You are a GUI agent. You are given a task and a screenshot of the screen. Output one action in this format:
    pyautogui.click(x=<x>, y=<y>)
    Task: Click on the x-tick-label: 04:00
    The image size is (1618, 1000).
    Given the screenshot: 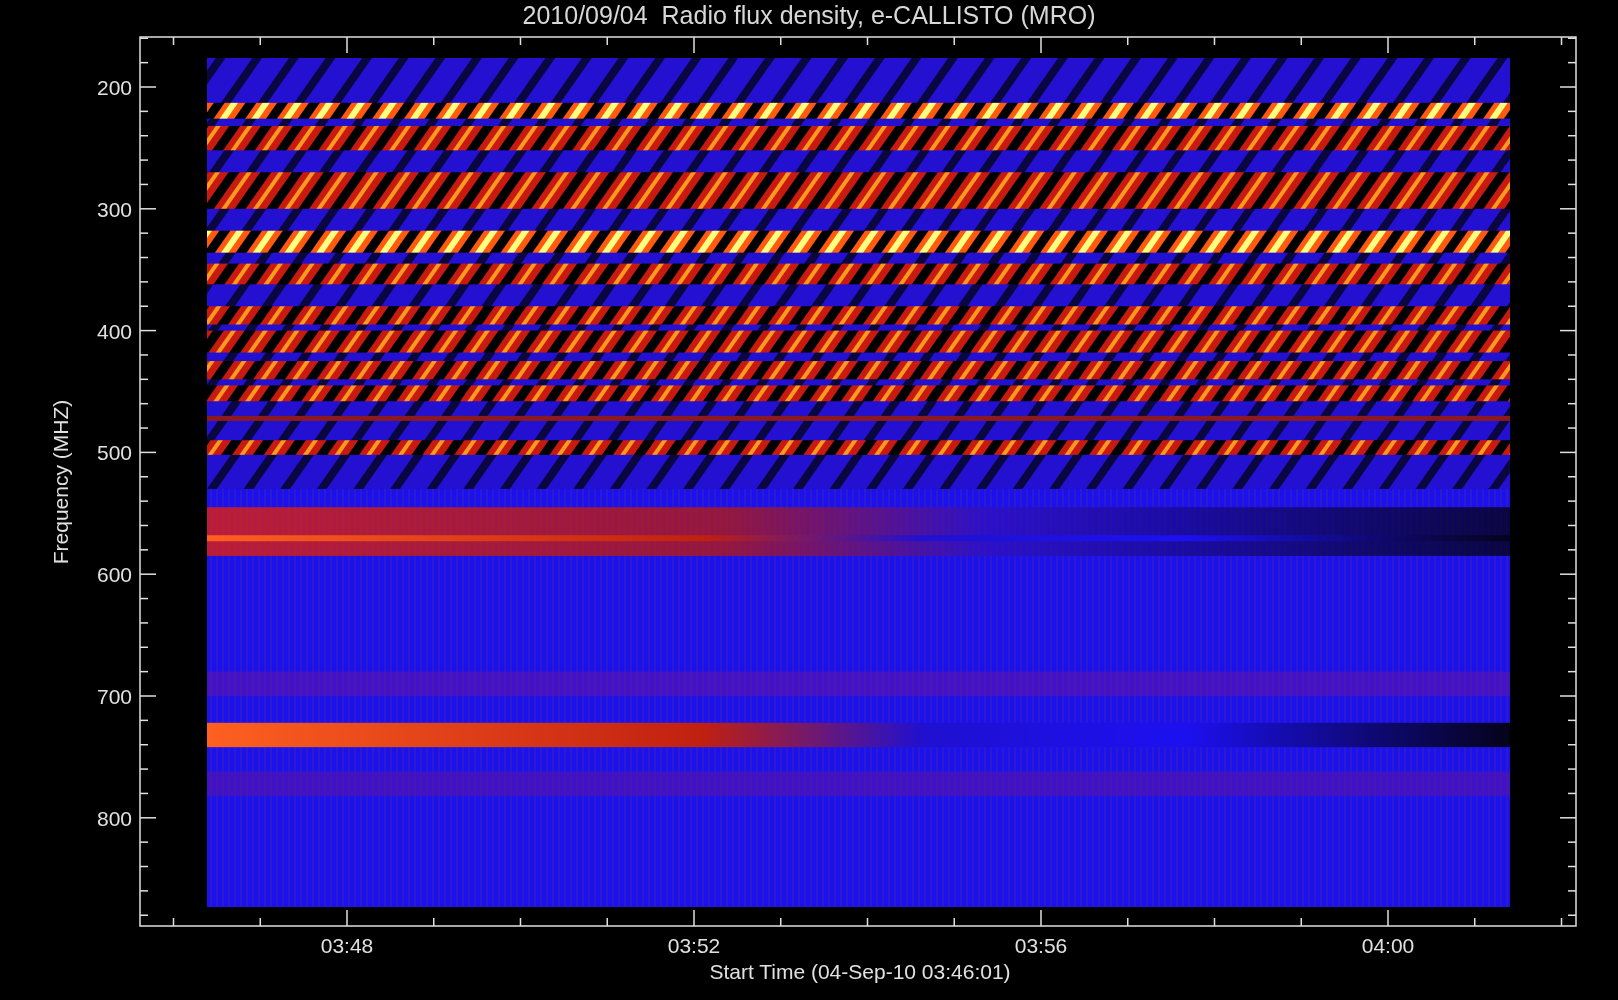 What is the action you would take?
    pyautogui.click(x=1388, y=945)
    